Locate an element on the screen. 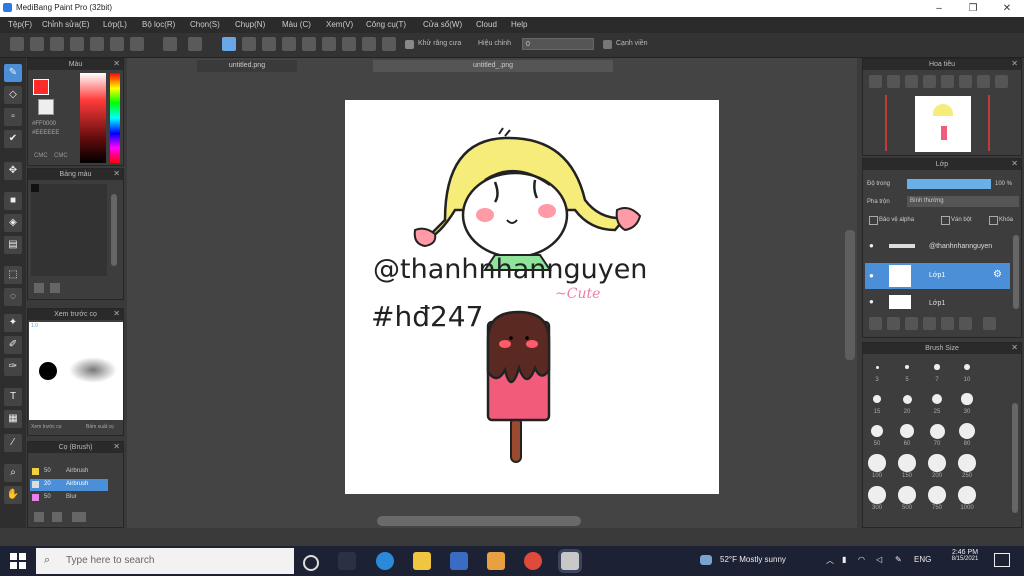  mail-icon is located at coordinates (496, 561).